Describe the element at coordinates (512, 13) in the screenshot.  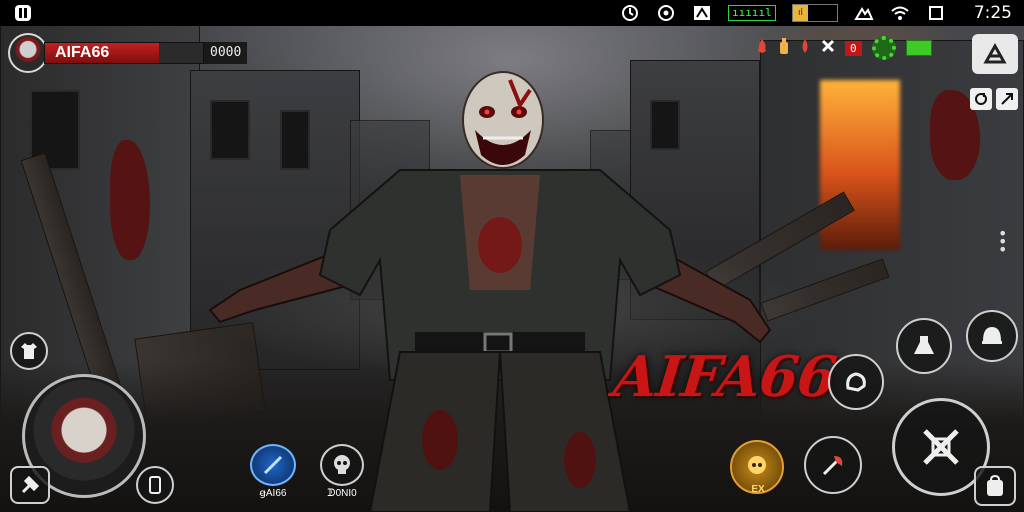
I see `status-bar: ıııııl ıl 7:25` at that location.